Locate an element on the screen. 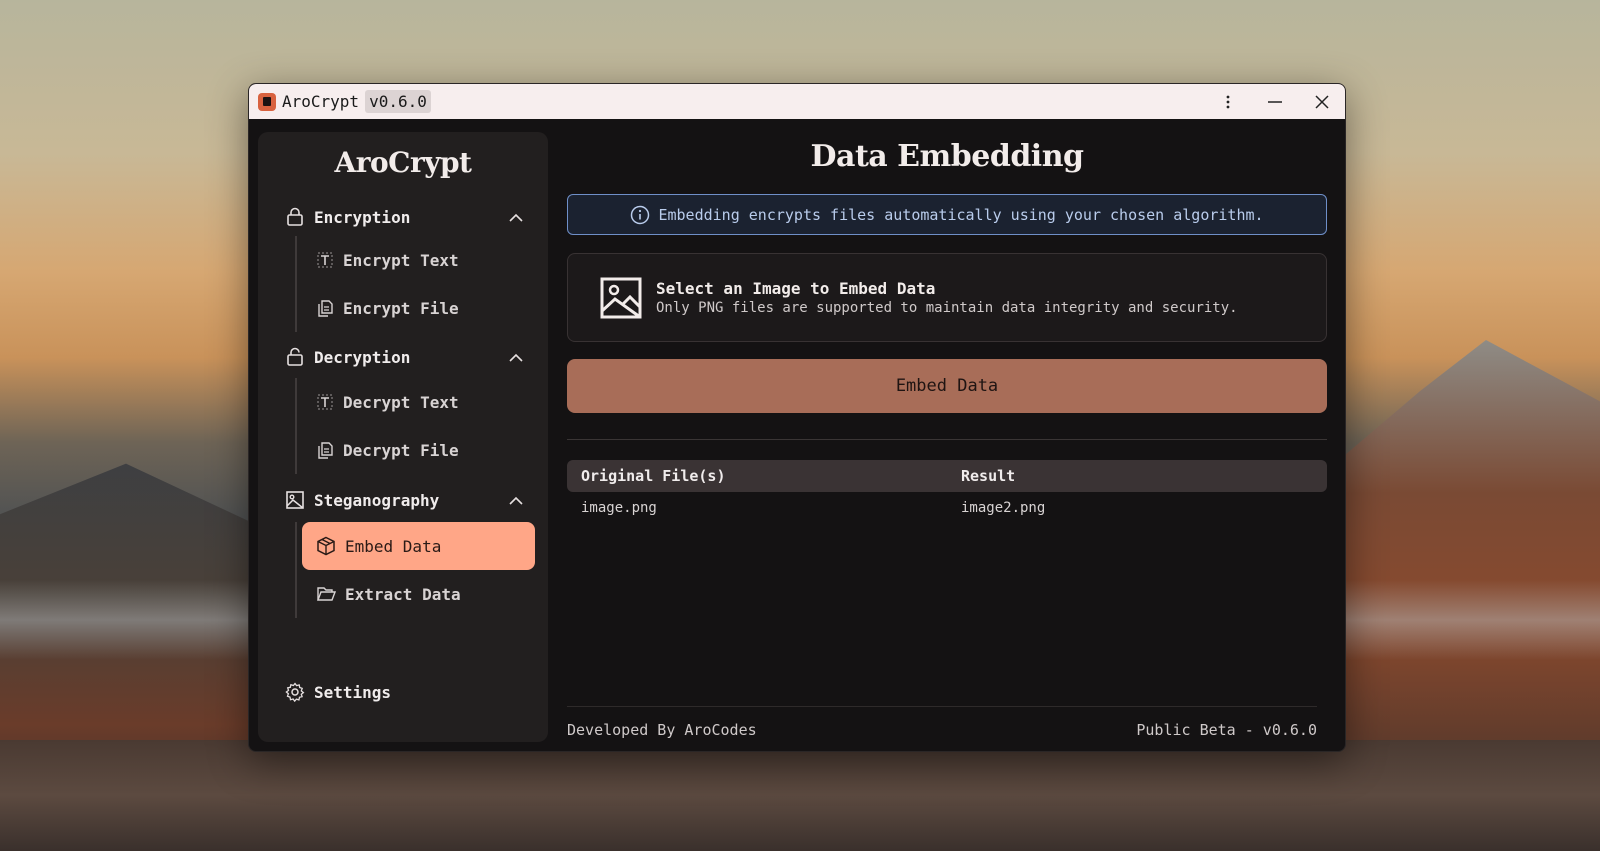 Image resolution: width=1600 pixels, height=851 pixels. more-button is located at coordinates (1227, 101).